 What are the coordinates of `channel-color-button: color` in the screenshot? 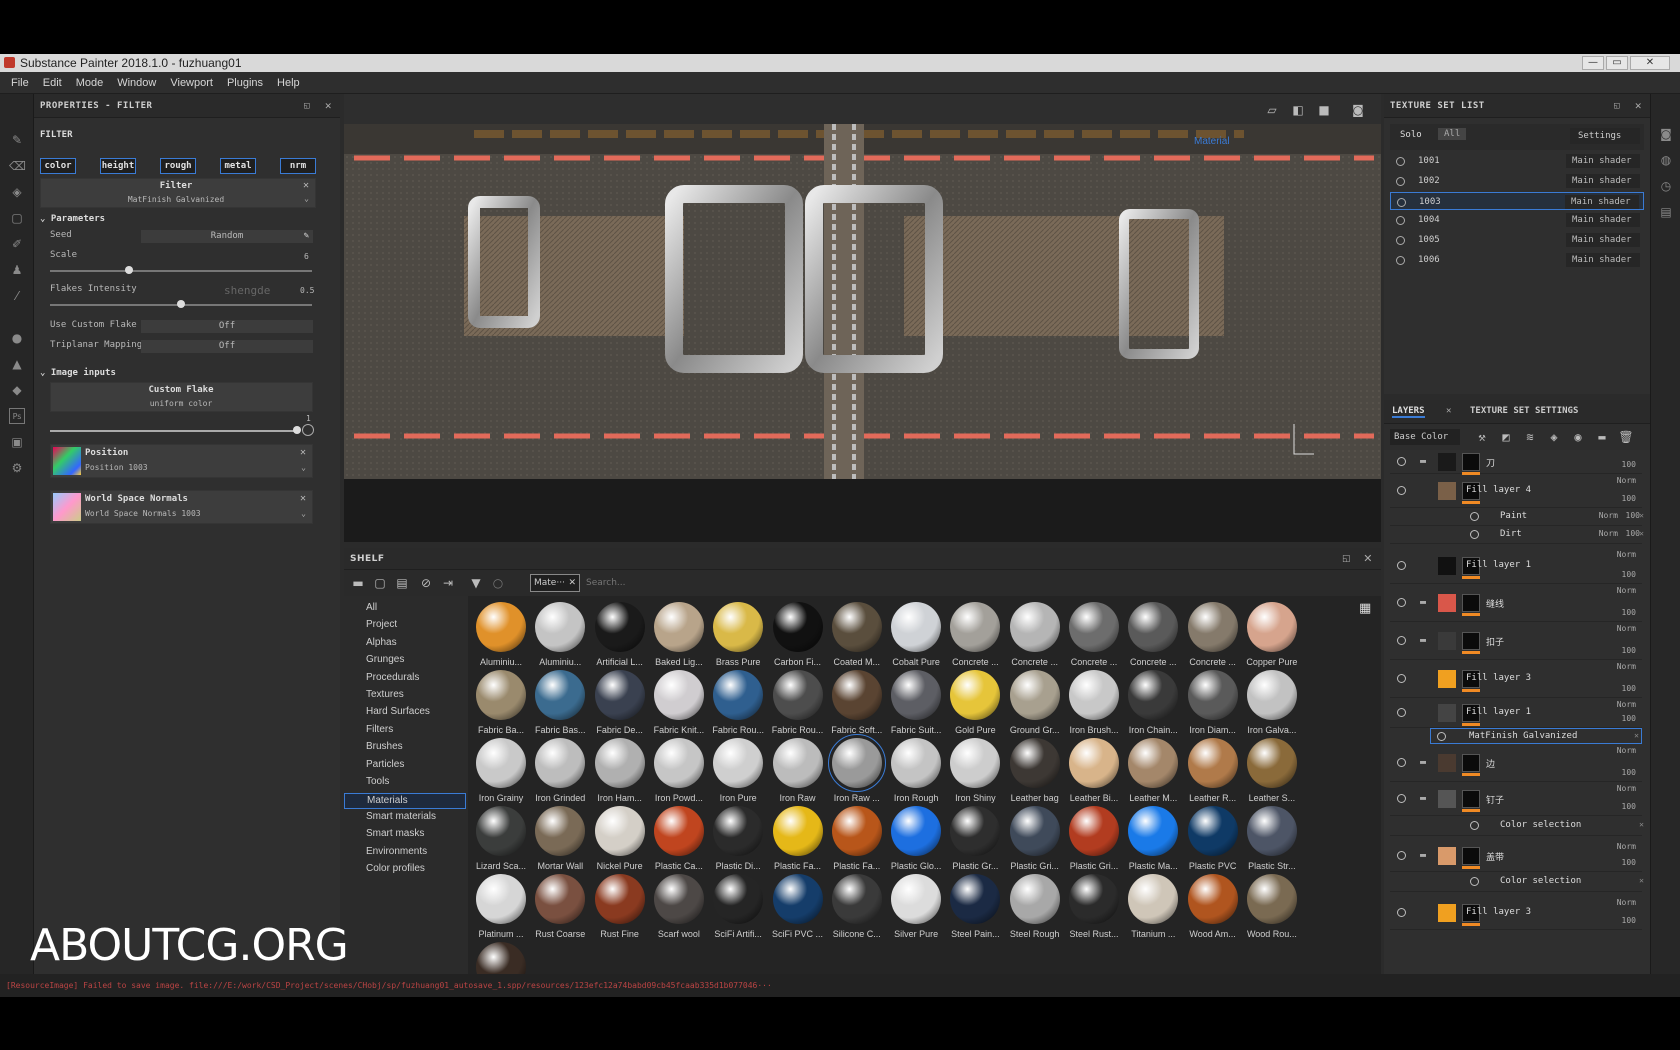 It's located at (58, 166).